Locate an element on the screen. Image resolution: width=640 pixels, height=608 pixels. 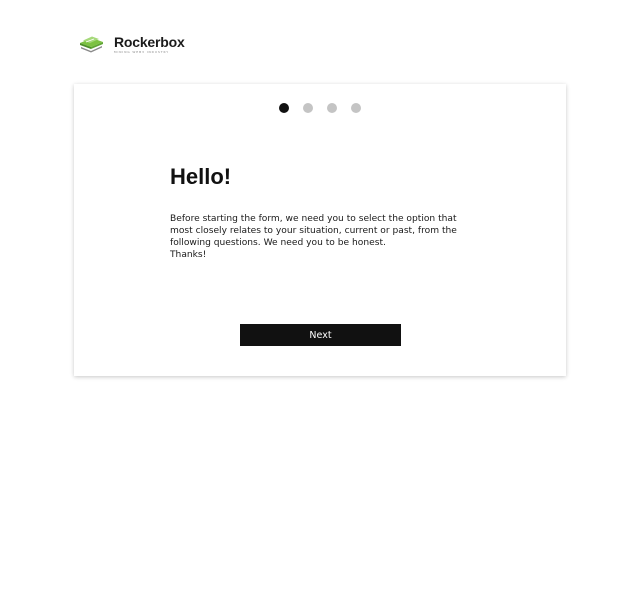
step-indicator is located at coordinates (320, 108).